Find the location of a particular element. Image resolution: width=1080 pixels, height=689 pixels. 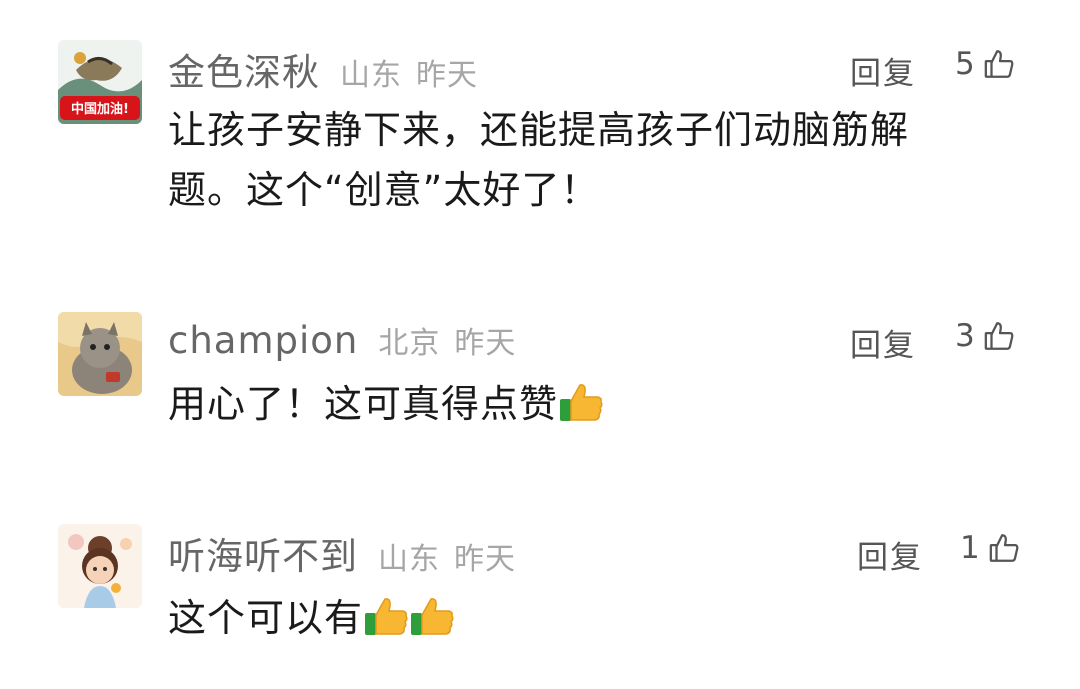

comment-header: champion 北京 昨天 is located at coordinates (342, 344).